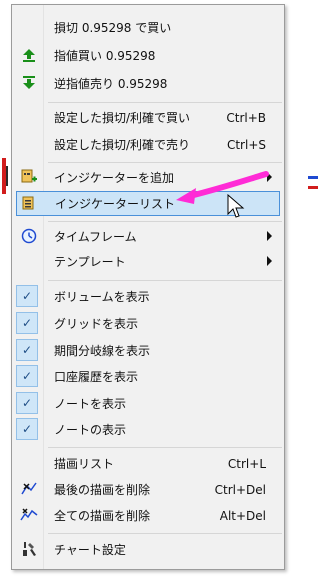 The image size is (320, 578). What do you see at coordinates (102, 297) in the screenshot?
I see `menu-item-label: ボリュームを表示` at bounding box center [102, 297].